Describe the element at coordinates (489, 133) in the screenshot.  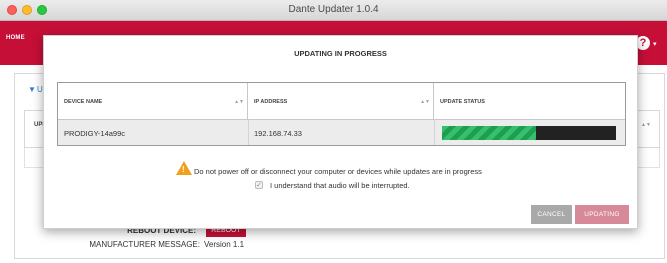
I see `update-progress-fill` at that location.